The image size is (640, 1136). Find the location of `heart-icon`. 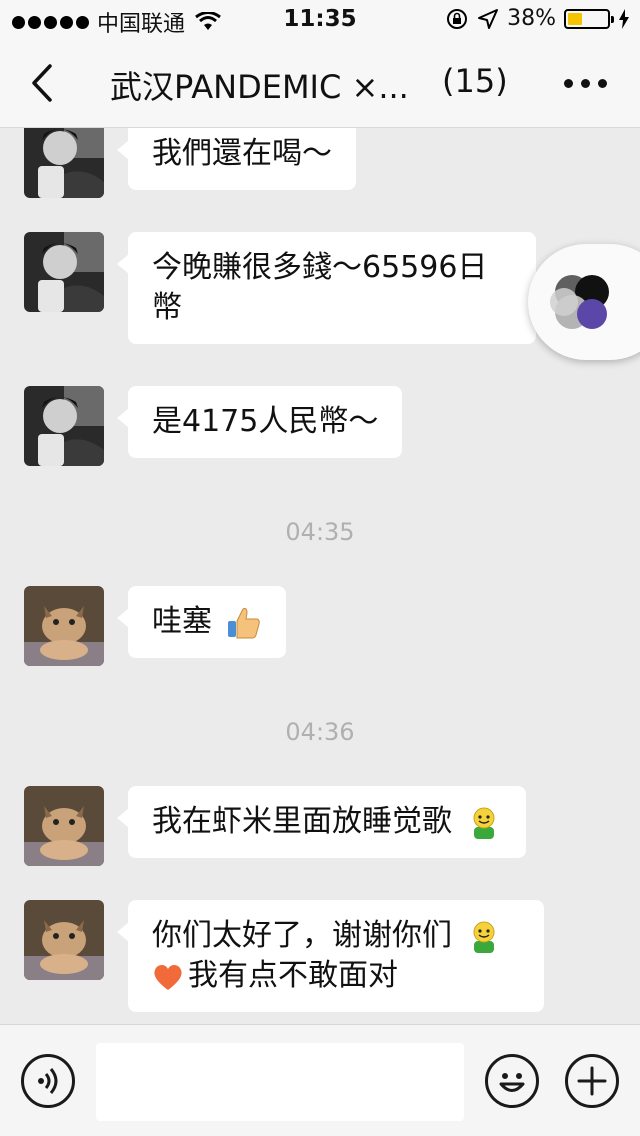

heart-icon is located at coordinates (168, 977).